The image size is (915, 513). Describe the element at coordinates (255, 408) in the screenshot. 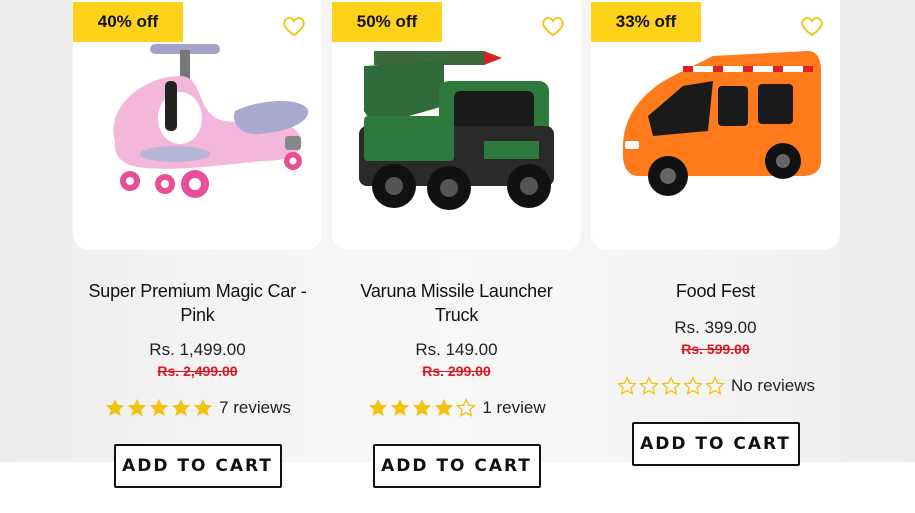

I see `review-count: 7 reviews` at that location.